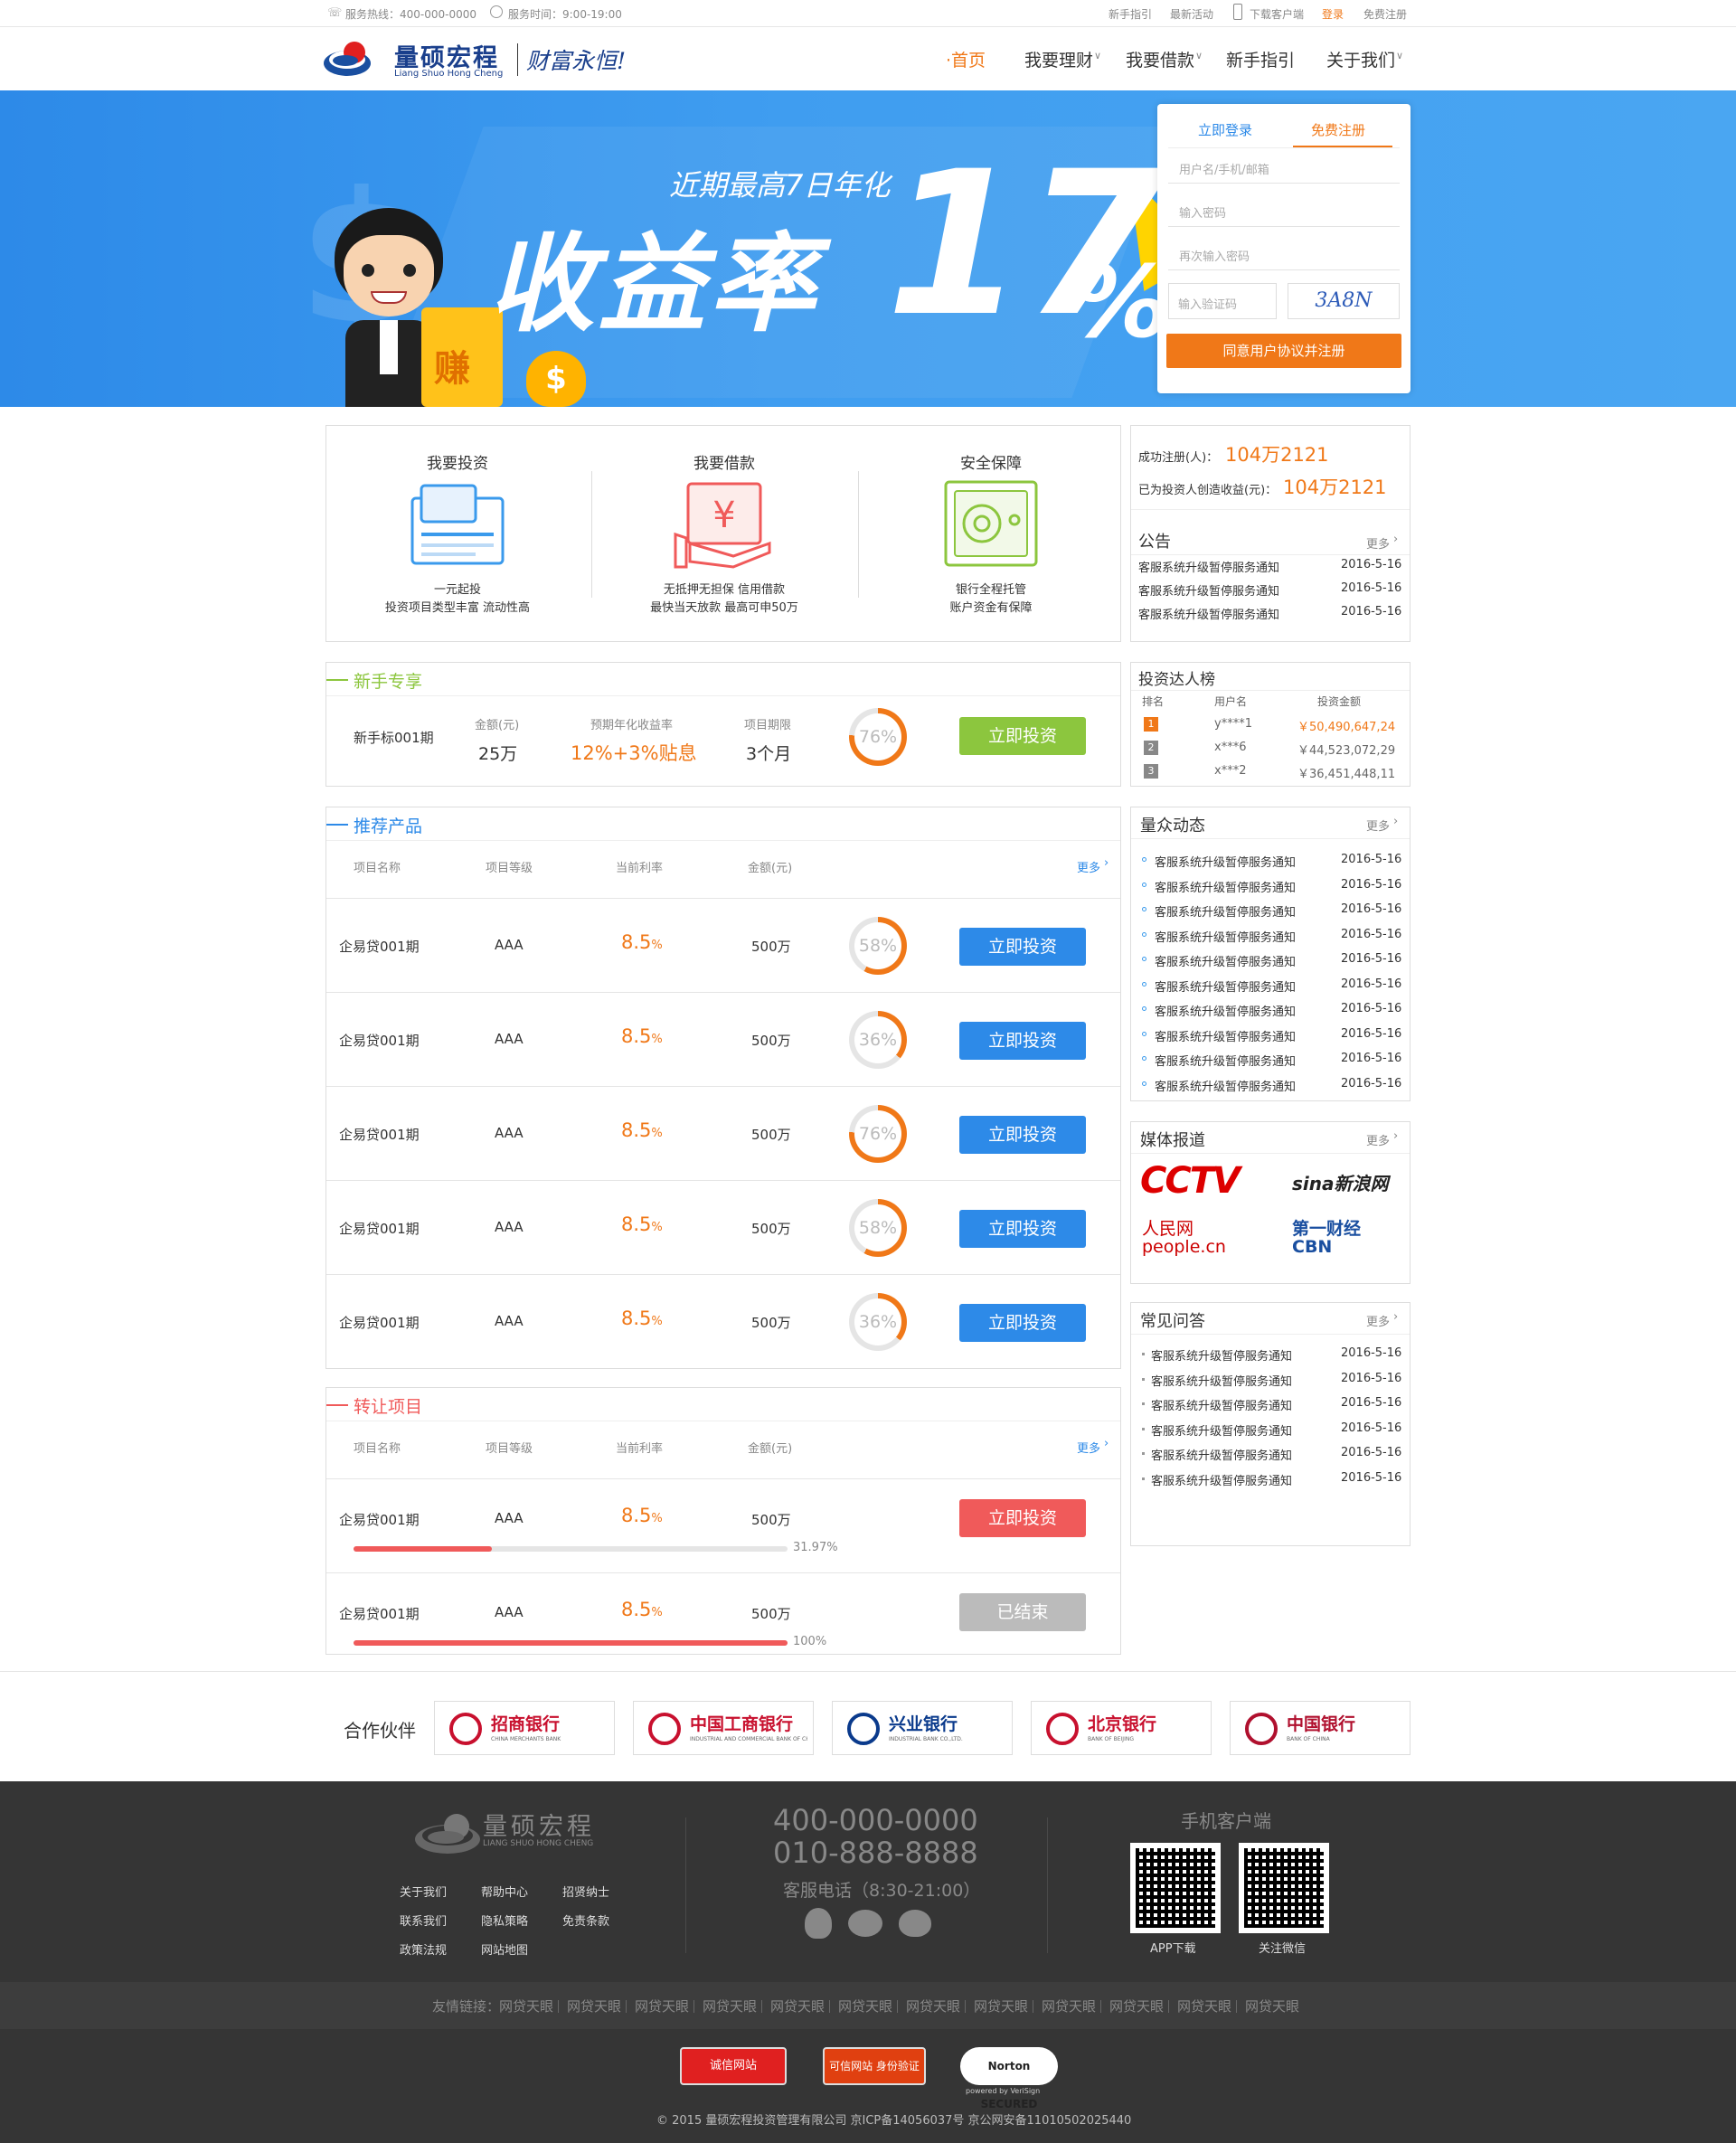  What do you see at coordinates (1106, 1443) in the screenshot?
I see `chevron-right-icon: ›` at bounding box center [1106, 1443].